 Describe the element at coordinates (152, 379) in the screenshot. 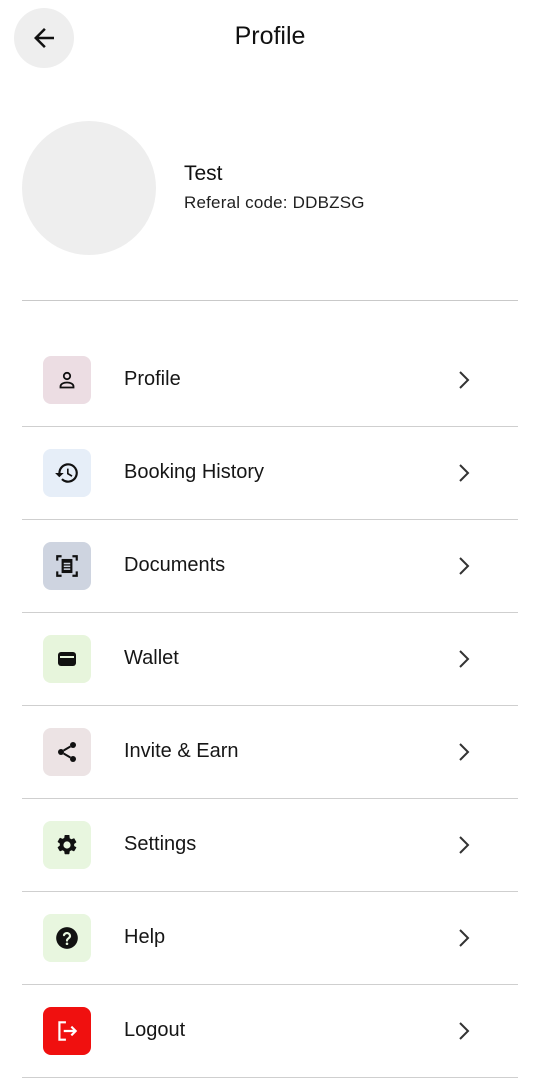

I see `menu-item-label: Profile` at that location.